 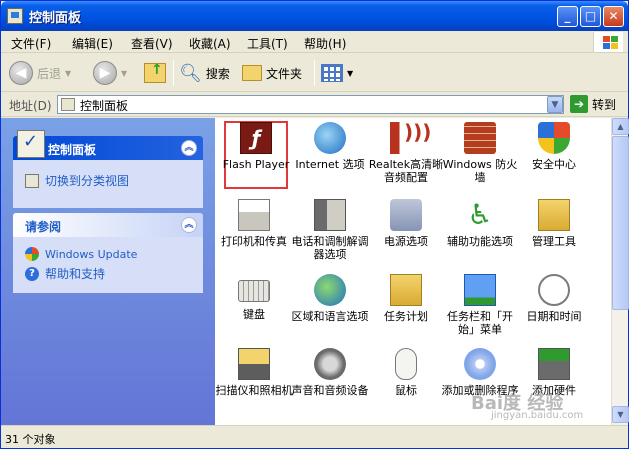 What do you see at coordinates (330, 364) in the screenshot?
I see `speaker-icon` at bounding box center [330, 364].